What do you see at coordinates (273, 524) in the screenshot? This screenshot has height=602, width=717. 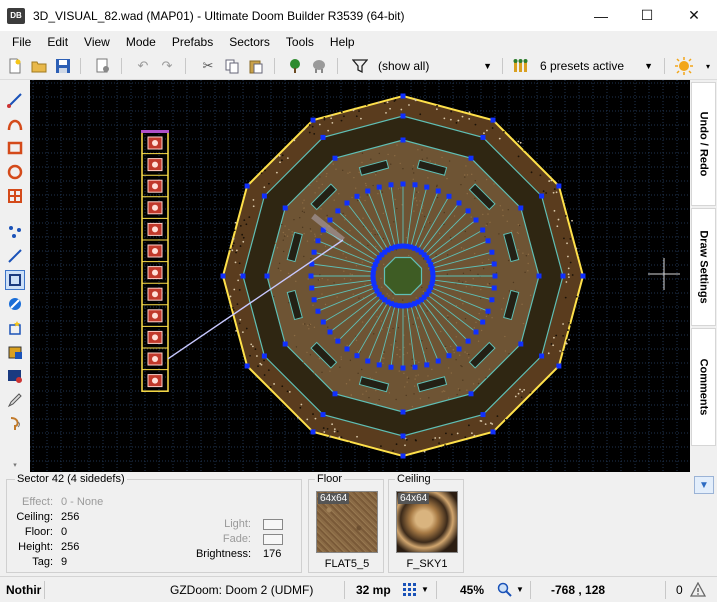 I see `light-color-swatch` at bounding box center [273, 524].